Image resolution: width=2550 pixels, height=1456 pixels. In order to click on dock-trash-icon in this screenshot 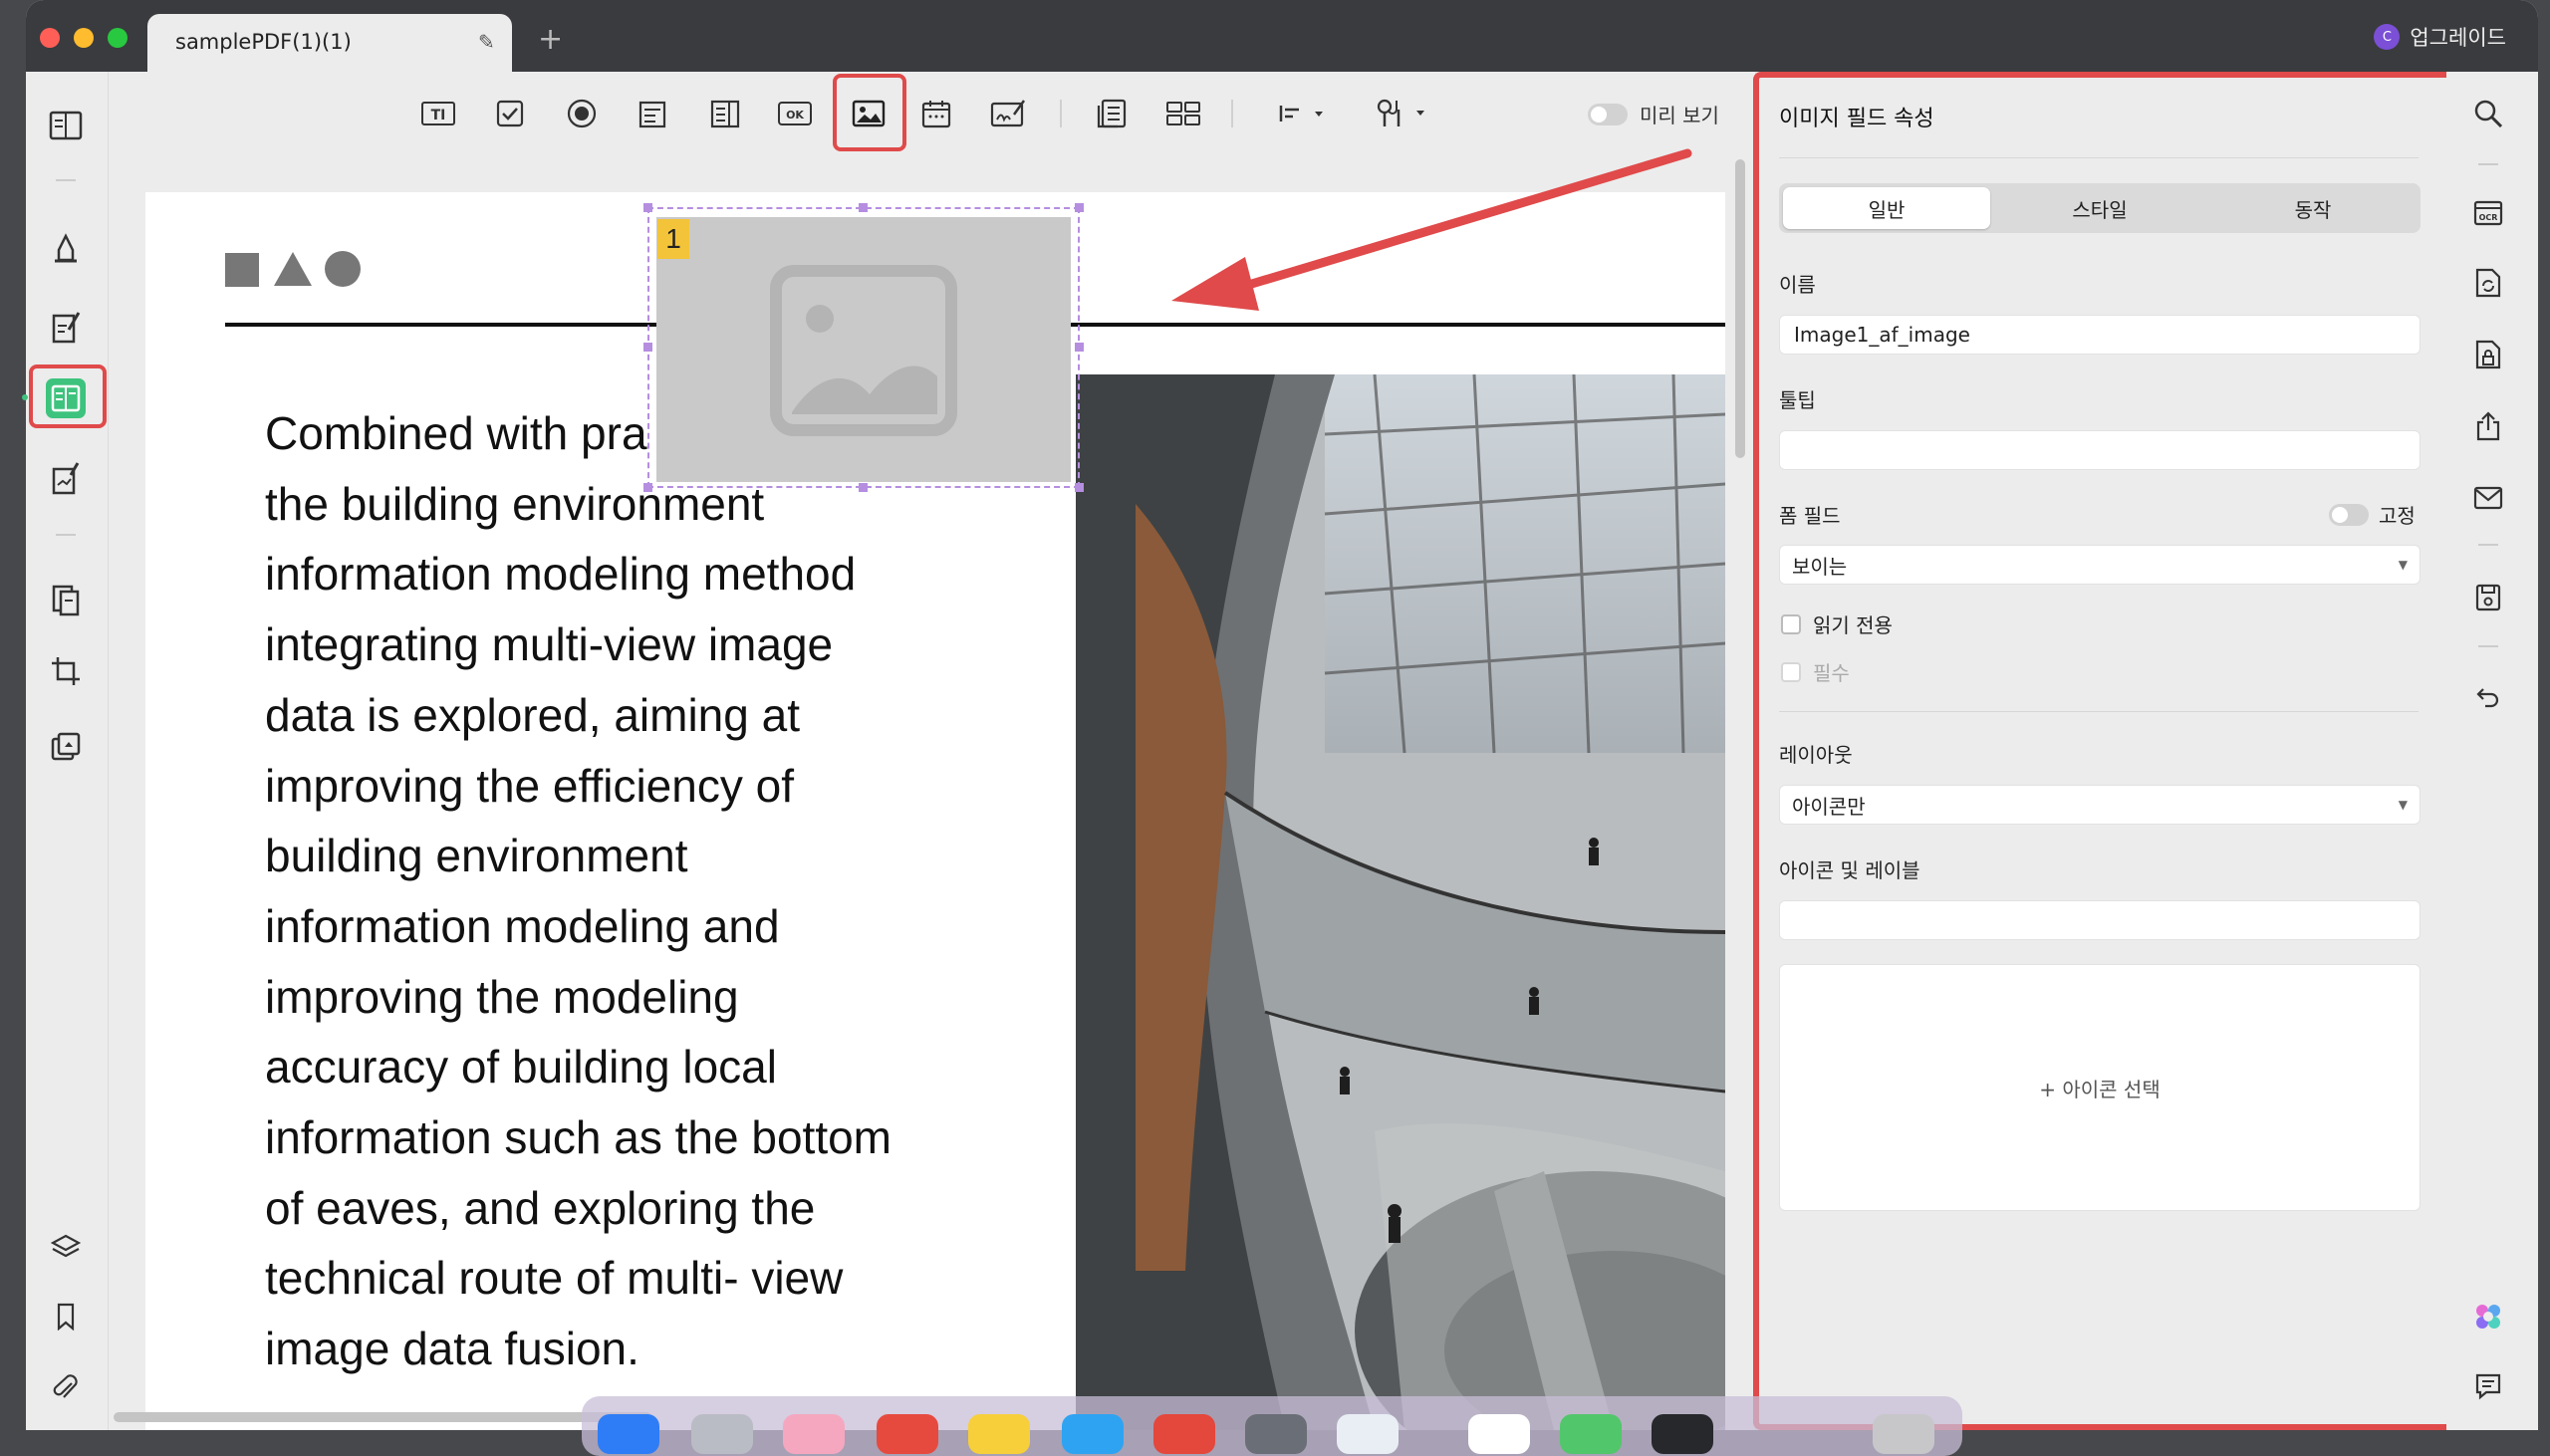, I will do `click(1903, 1434)`.